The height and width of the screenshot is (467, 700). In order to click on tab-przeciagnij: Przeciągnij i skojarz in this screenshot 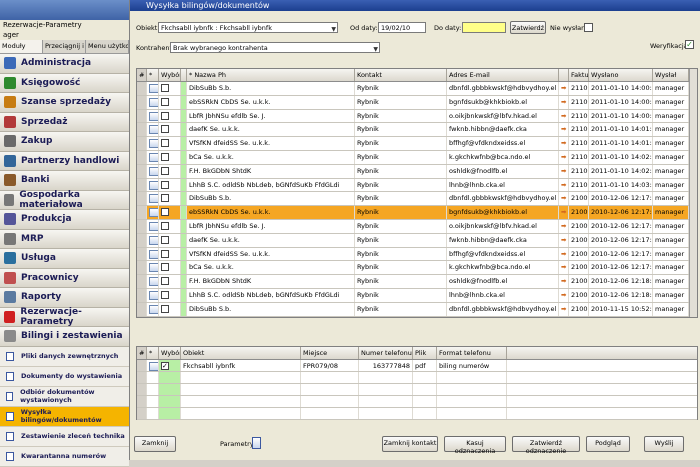, I will do `click(64, 46)`.